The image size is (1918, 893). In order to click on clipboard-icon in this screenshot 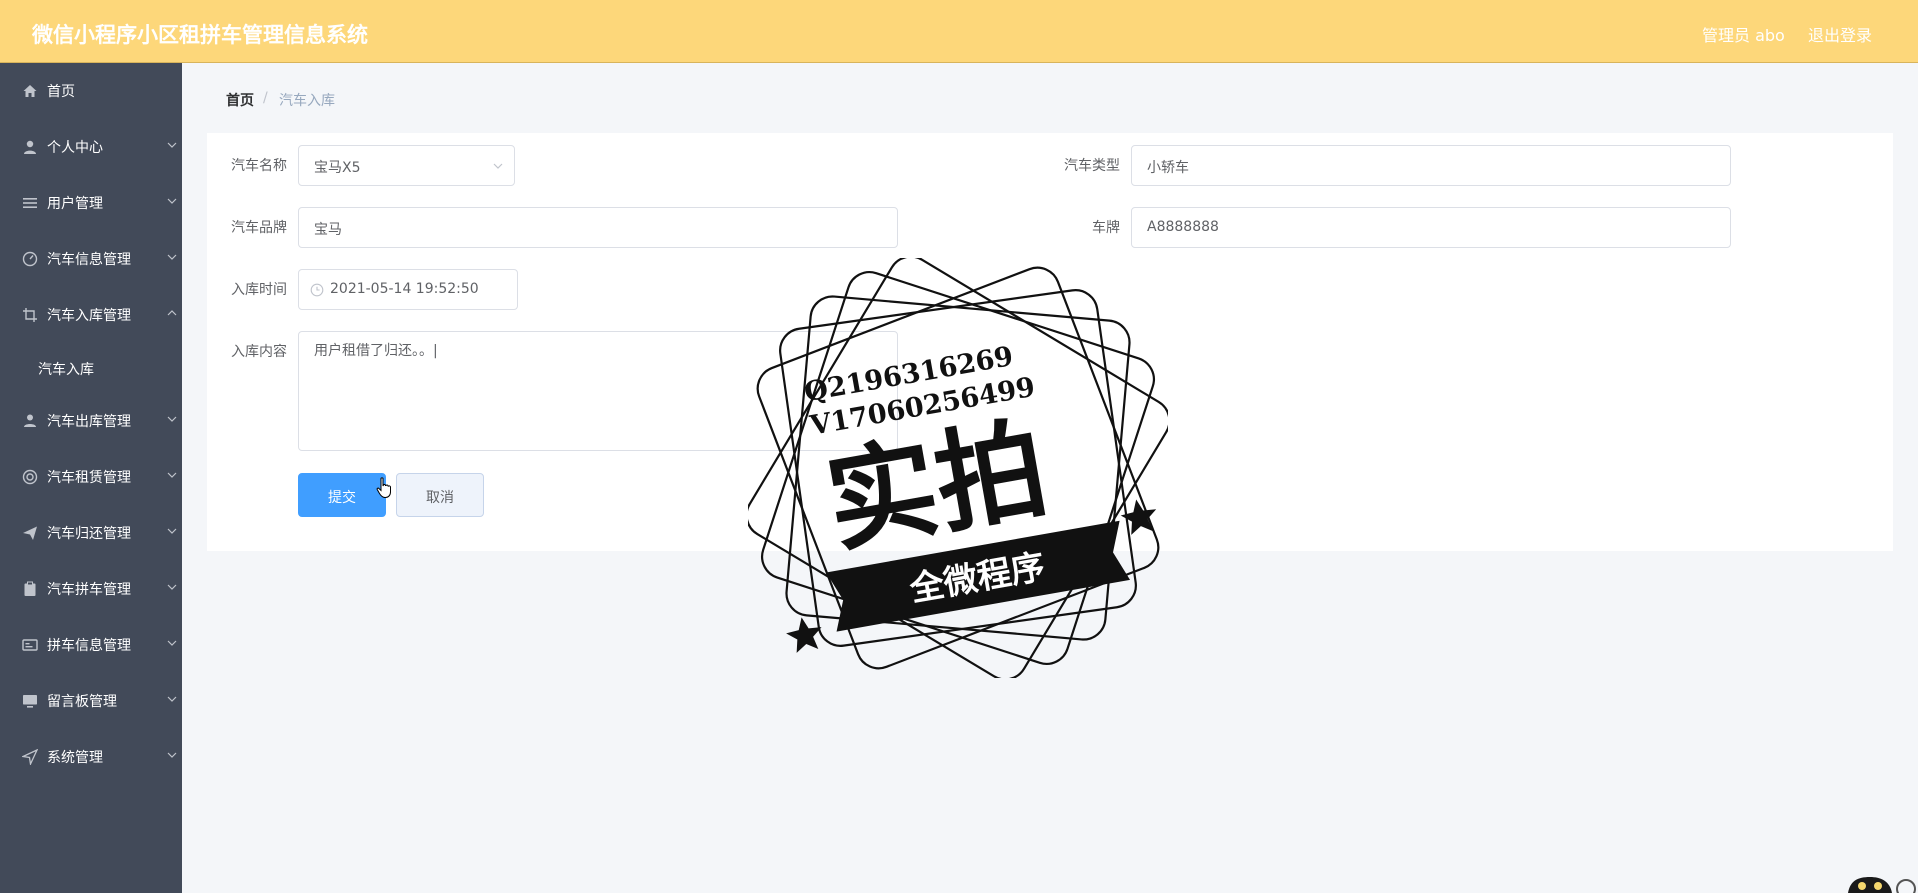, I will do `click(30, 589)`.